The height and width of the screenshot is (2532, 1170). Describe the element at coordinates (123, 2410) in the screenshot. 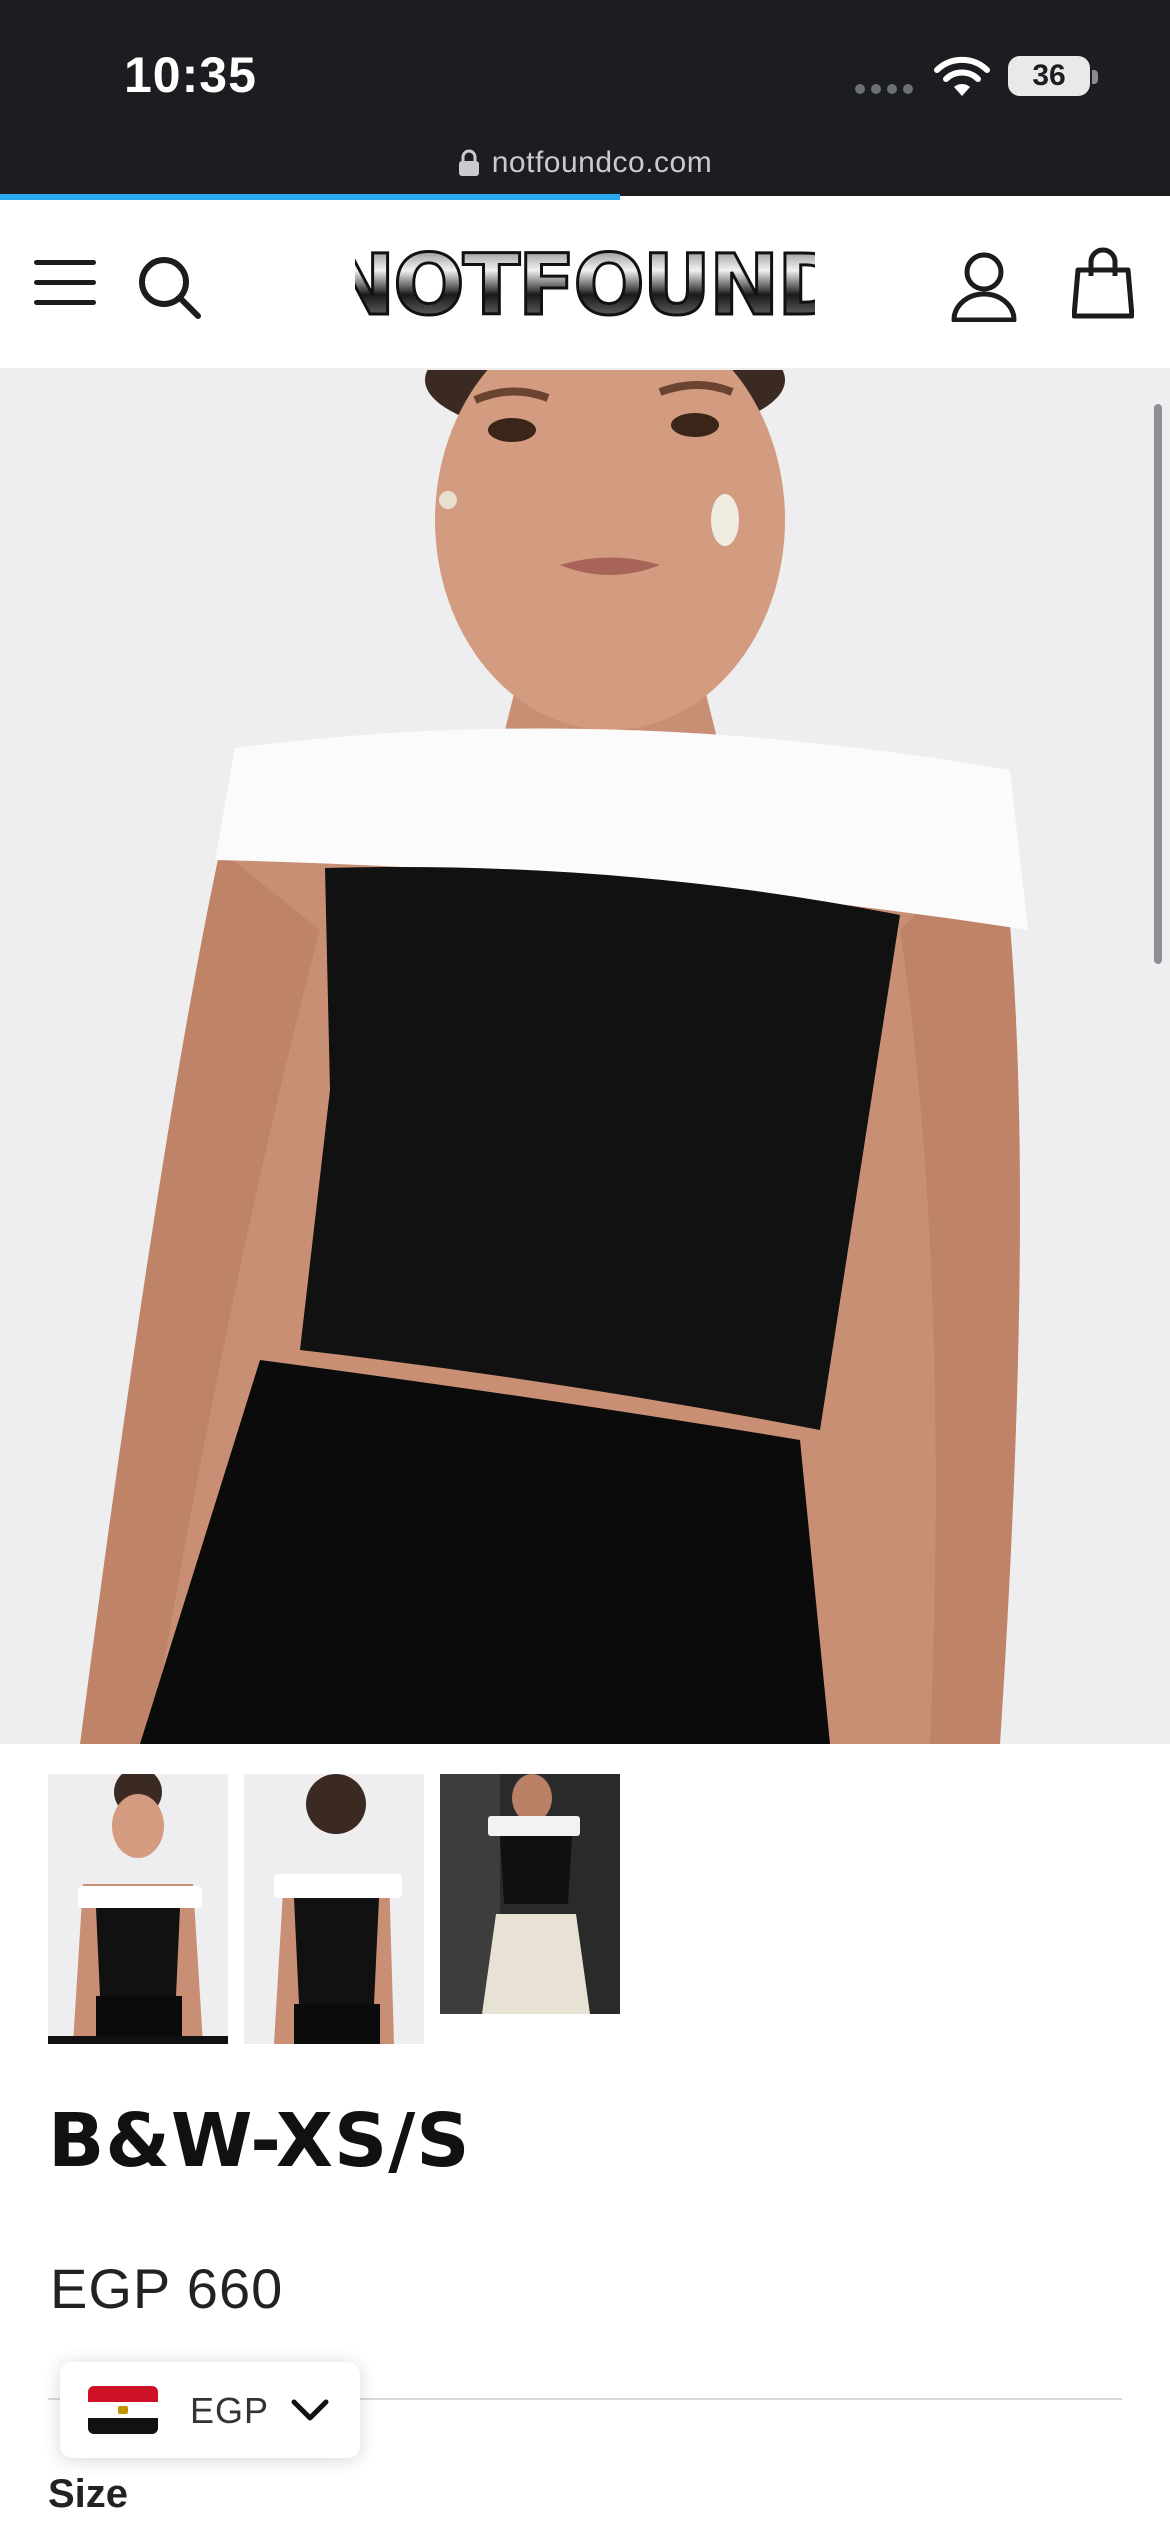

I see `egypt-flag-icon` at that location.